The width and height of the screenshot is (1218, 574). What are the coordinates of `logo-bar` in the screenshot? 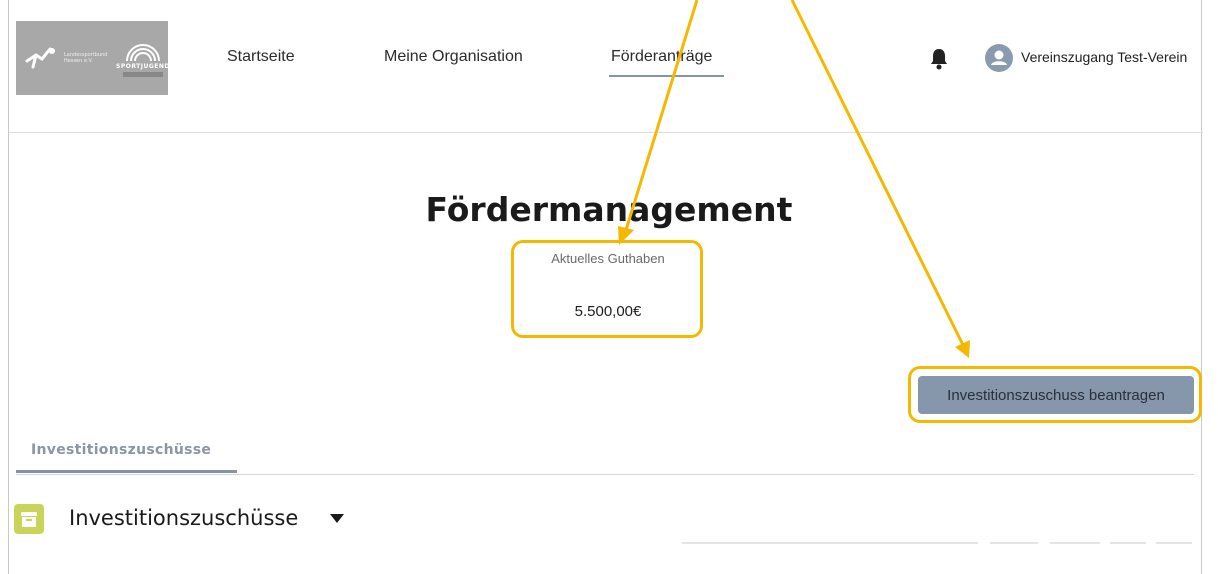 It's located at (142, 74).